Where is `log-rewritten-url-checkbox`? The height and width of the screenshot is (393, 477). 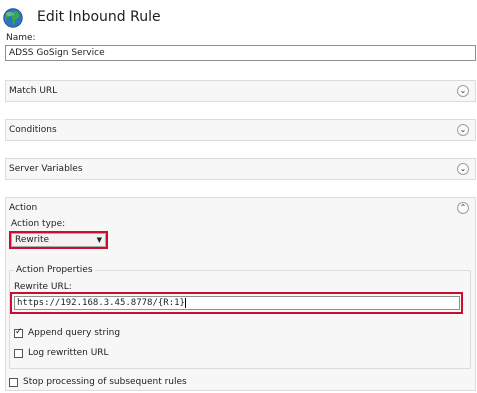 log-rewritten-url-checkbox is located at coordinates (18, 353).